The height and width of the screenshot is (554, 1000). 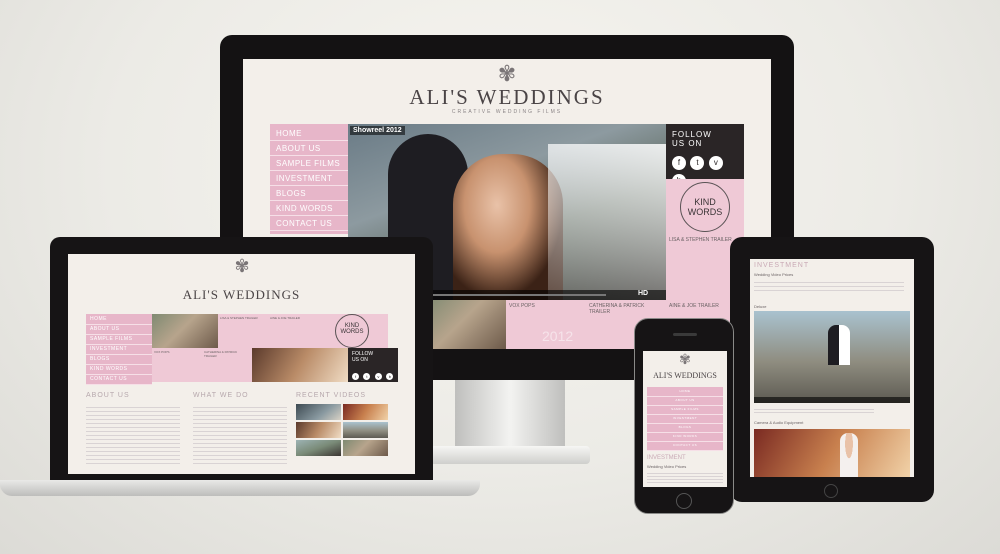 What do you see at coordinates (162, 352) in the screenshot?
I see `laptop-thumb-vox-label: VOX POPS` at bounding box center [162, 352].